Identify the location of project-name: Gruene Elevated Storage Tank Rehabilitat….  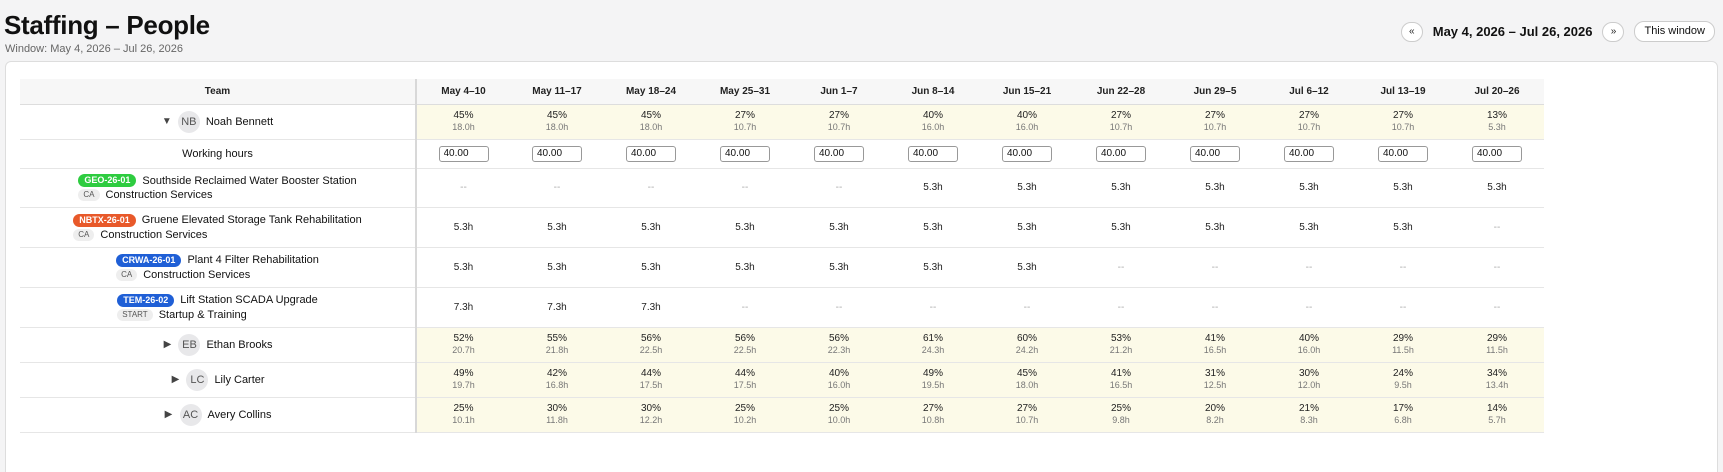
(252, 220).